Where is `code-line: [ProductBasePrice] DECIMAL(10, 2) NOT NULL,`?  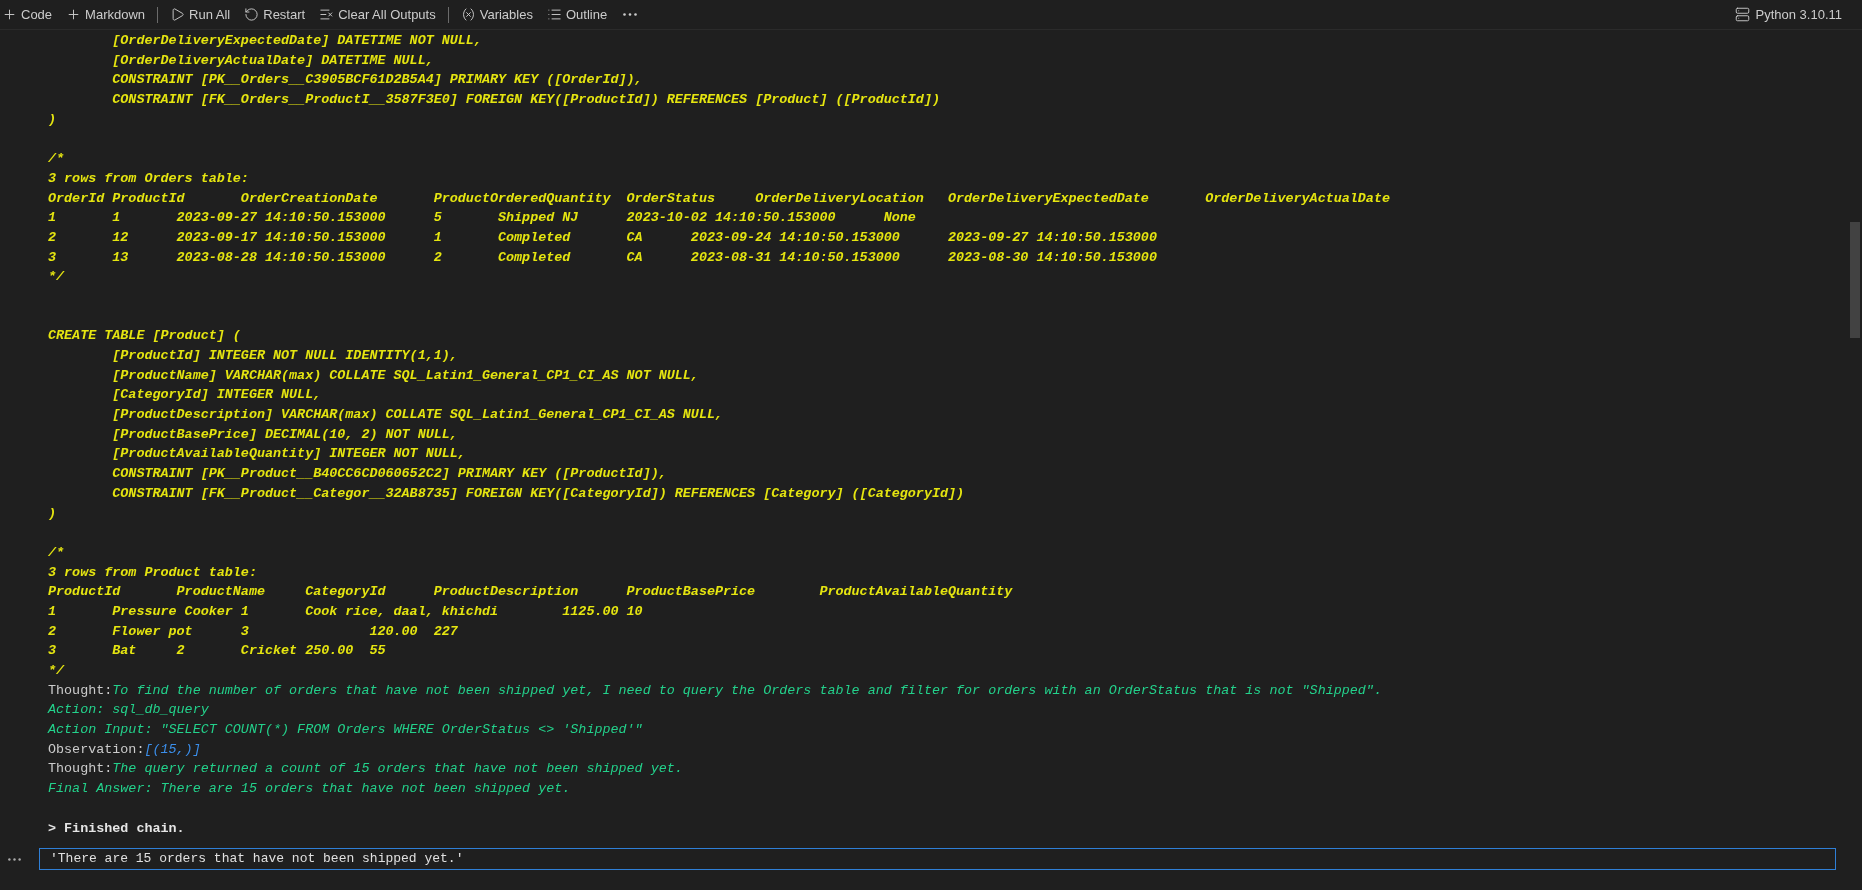
code-line: [ProductBasePrice] DECIMAL(10, 2) NOT NULL, is located at coordinates (284, 434).